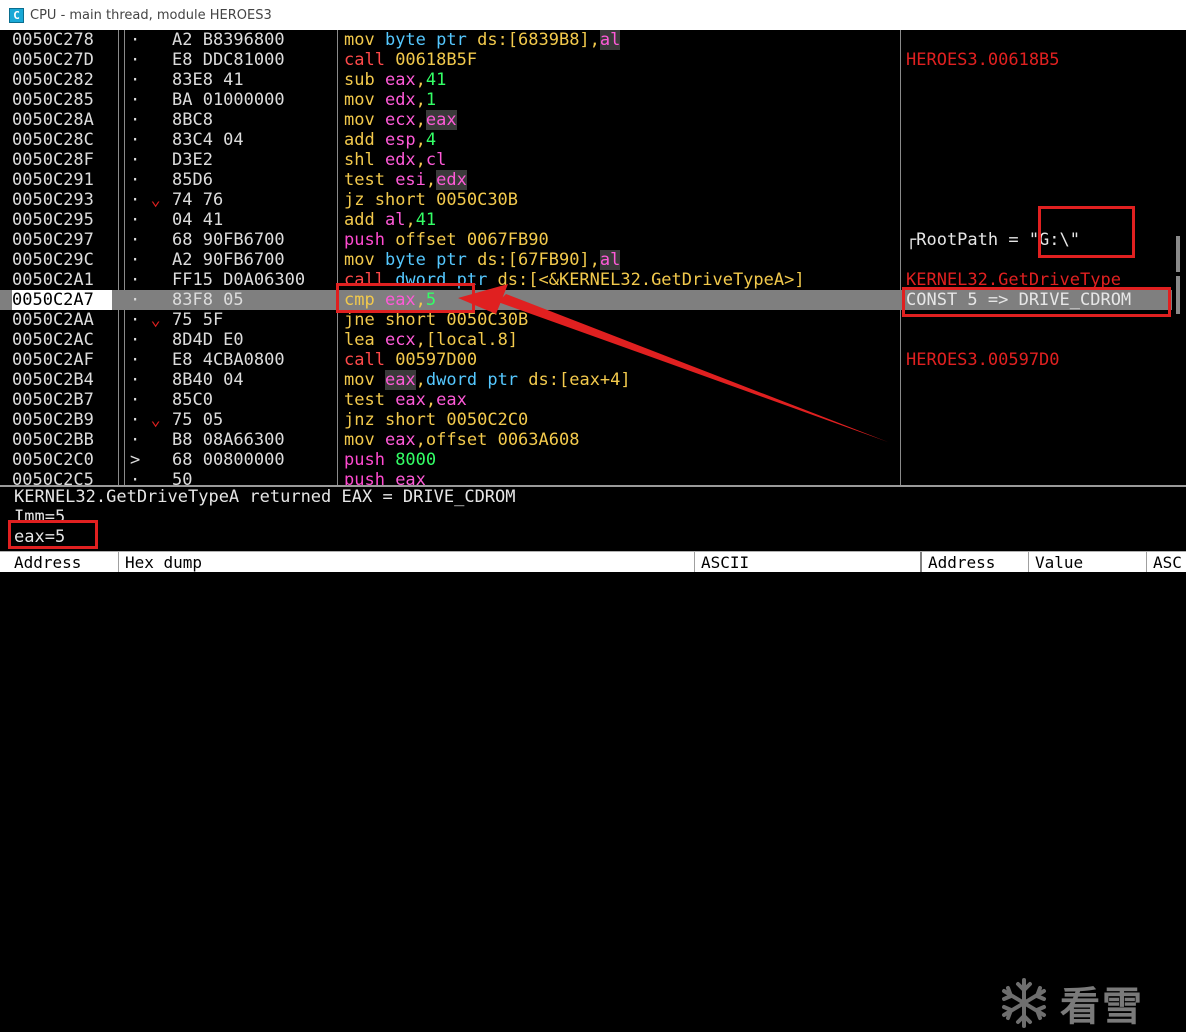 The width and height of the screenshot is (1186, 1032). I want to click on instruction-cell: lea ecx,[local.8], so click(622, 340).